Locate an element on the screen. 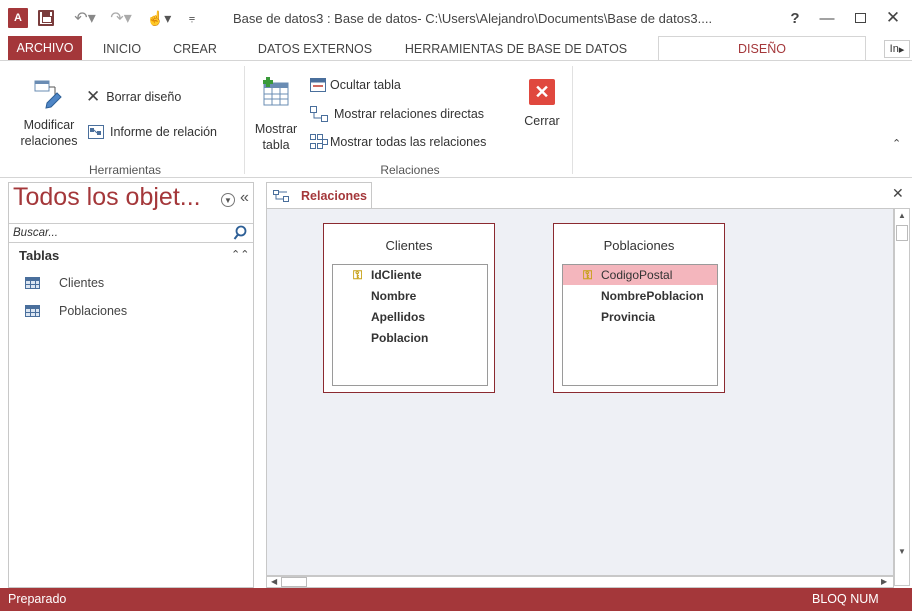 This screenshot has height=611, width=912. tab-overflow: In ▸ is located at coordinates (897, 49).